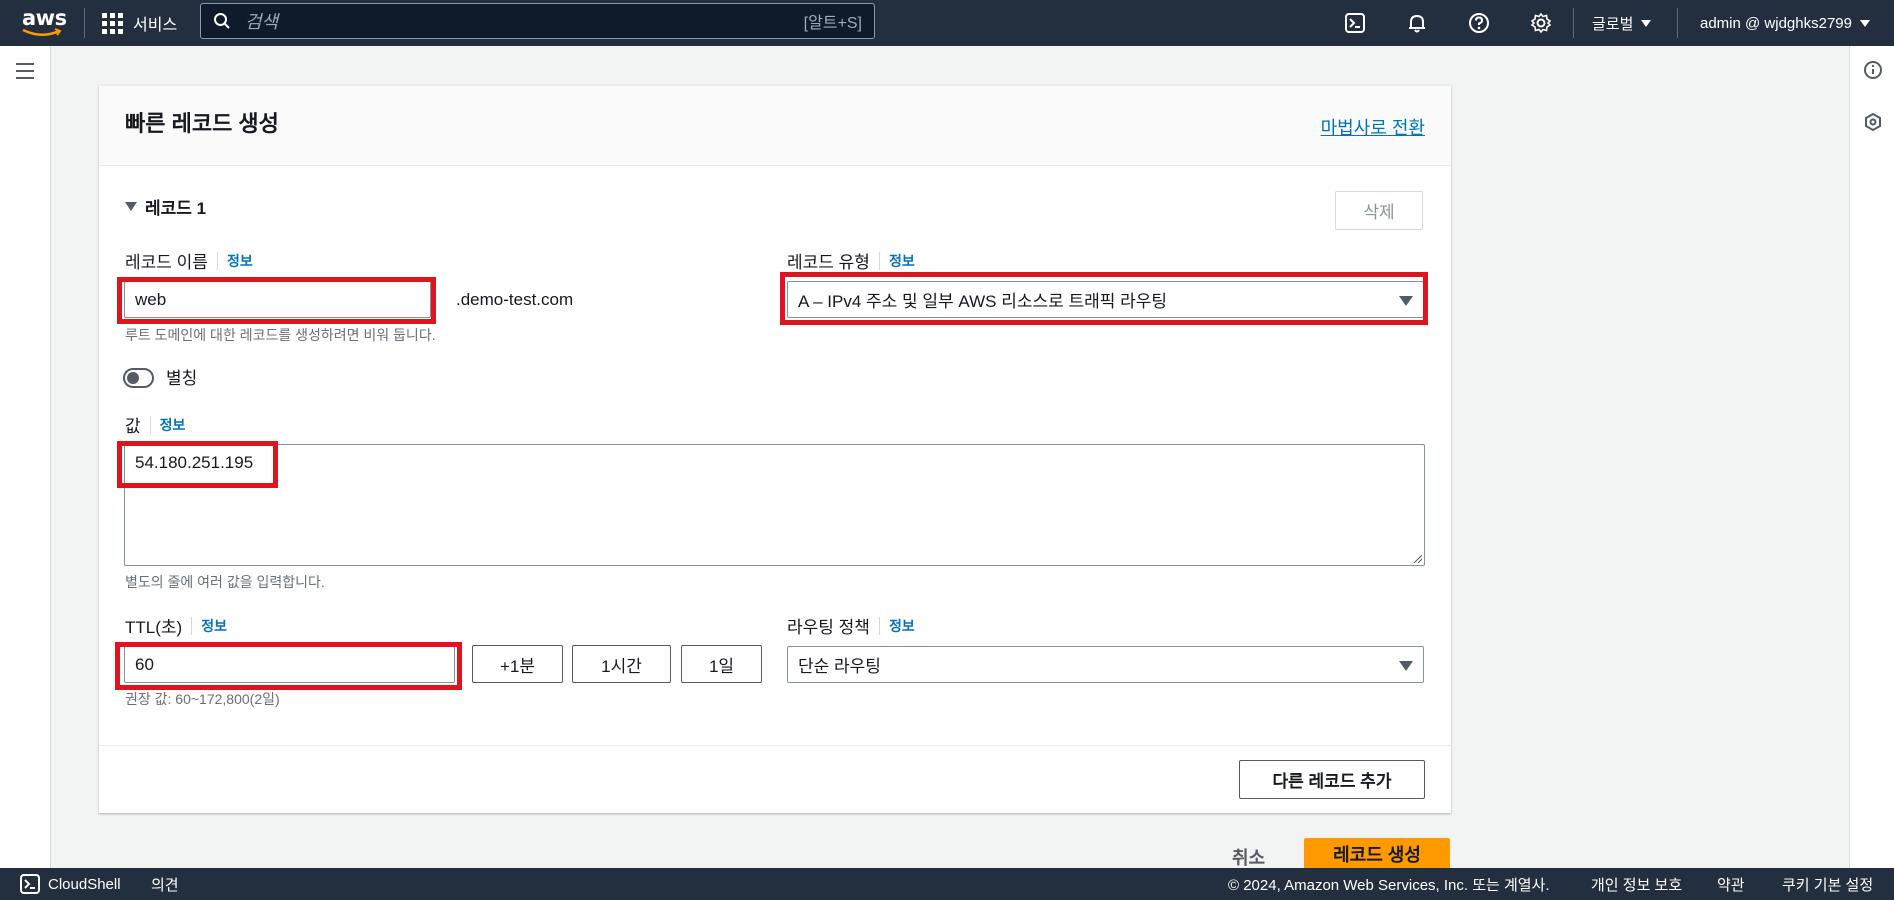 The height and width of the screenshot is (900, 1894). Describe the element at coordinates (839, 666) in the screenshot. I see `routing-policy-value: 단순 라우팅` at that location.